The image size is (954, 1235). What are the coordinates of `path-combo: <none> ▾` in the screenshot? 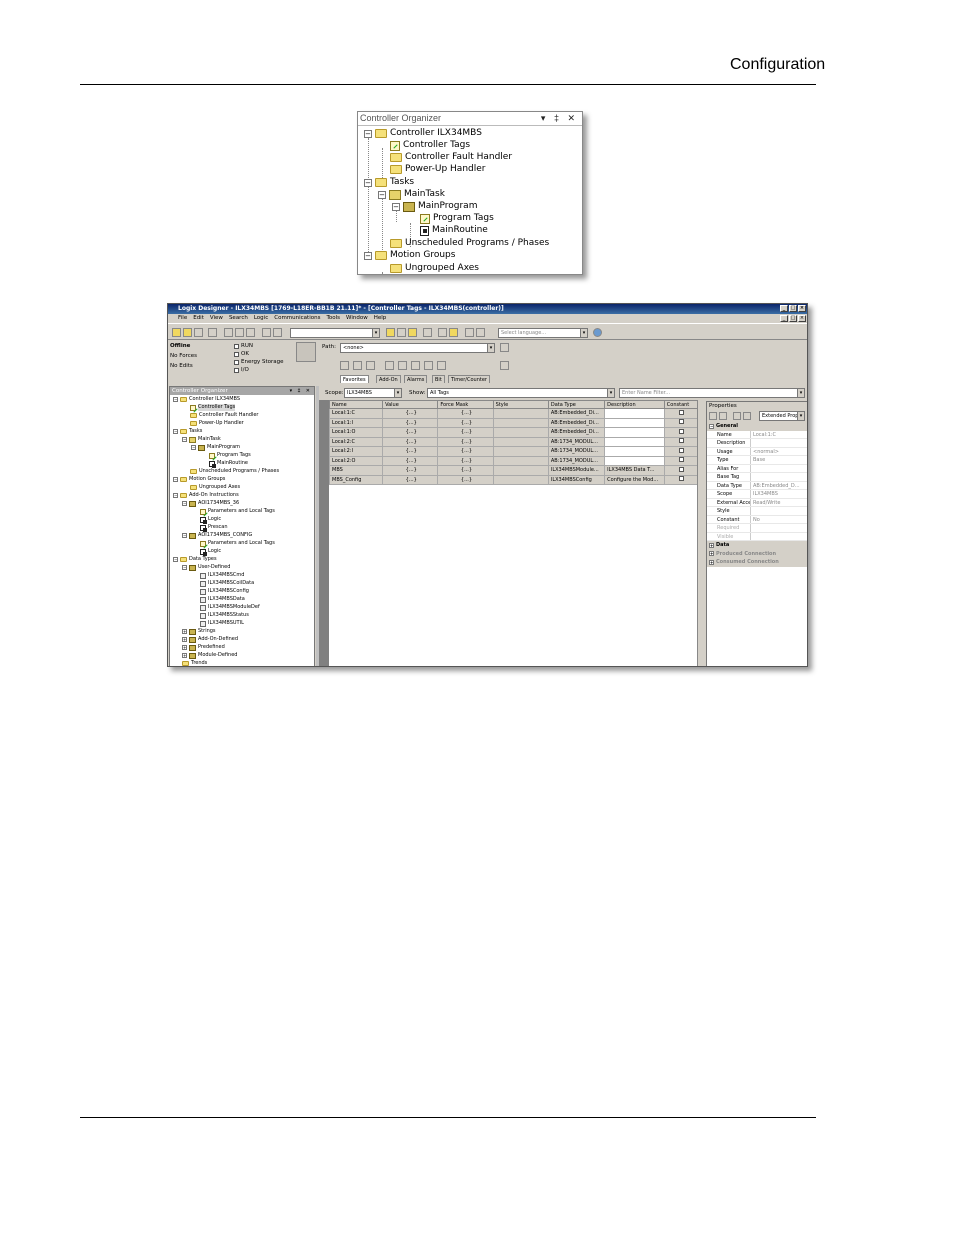 It's located at (417, 348).